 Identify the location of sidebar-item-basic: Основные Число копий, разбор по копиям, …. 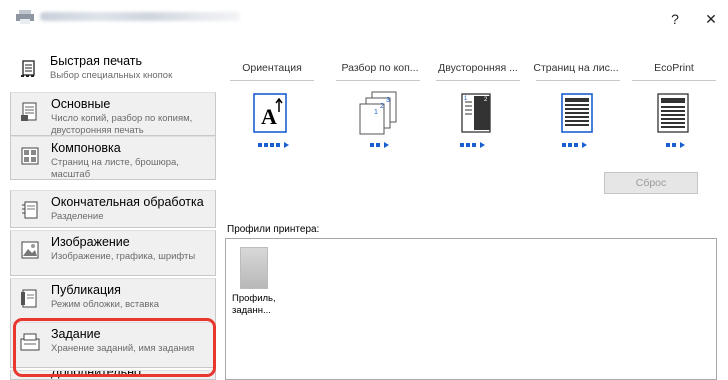
(113, 114).